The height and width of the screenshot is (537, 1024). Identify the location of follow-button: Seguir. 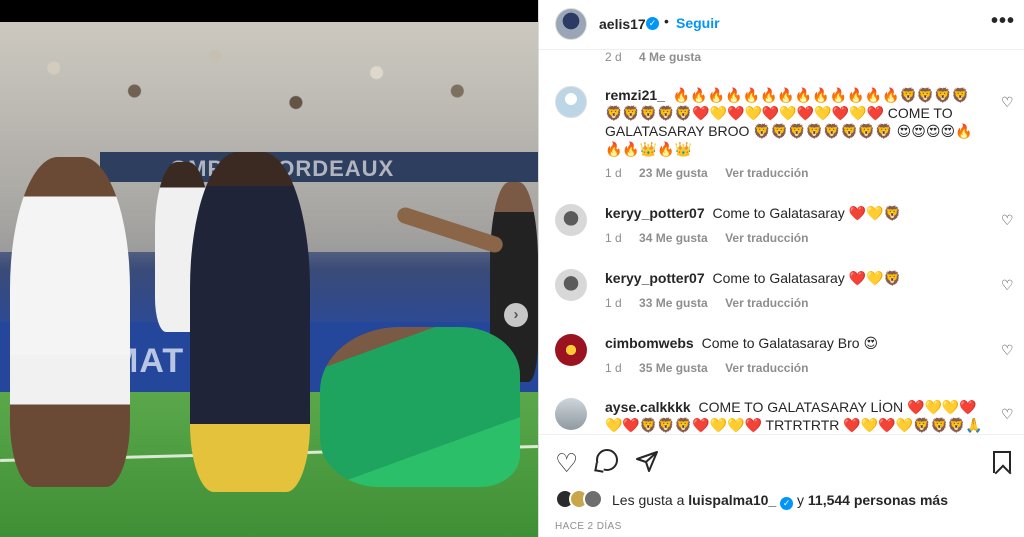
(698, 23).